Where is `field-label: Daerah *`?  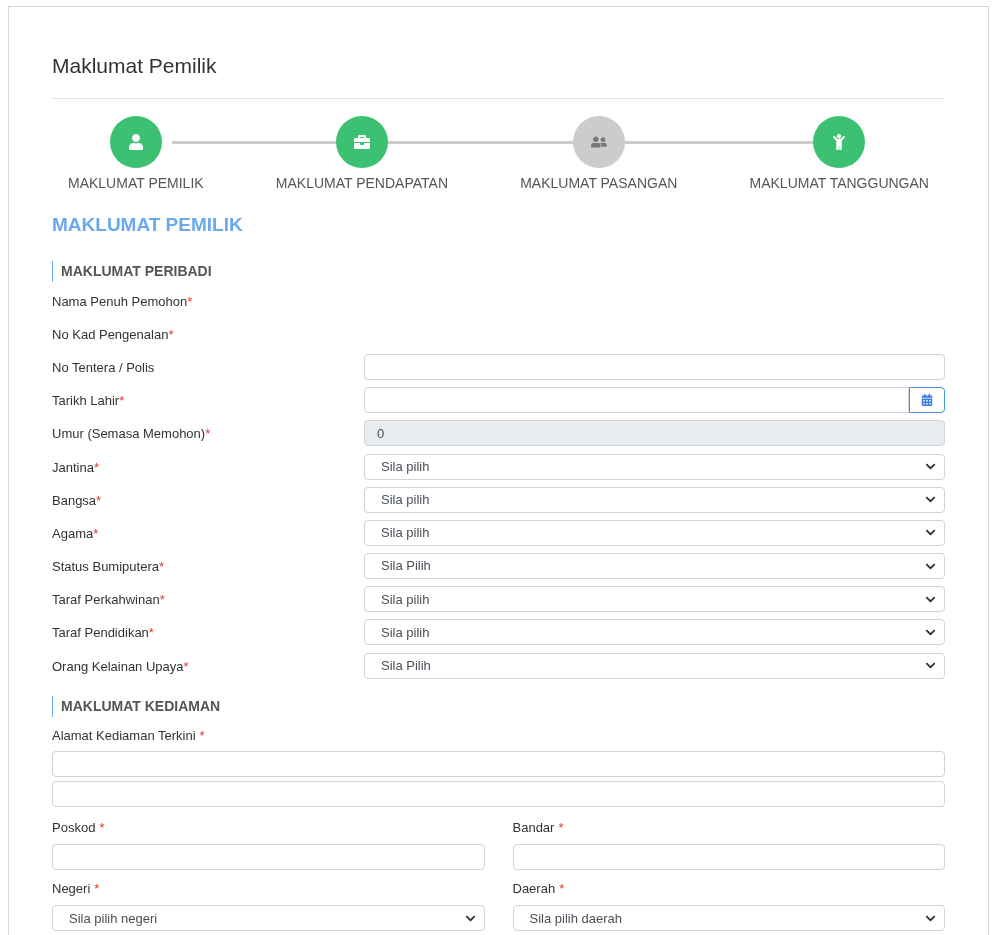
field-label: Daerah * is located at coordinates (538, 889).